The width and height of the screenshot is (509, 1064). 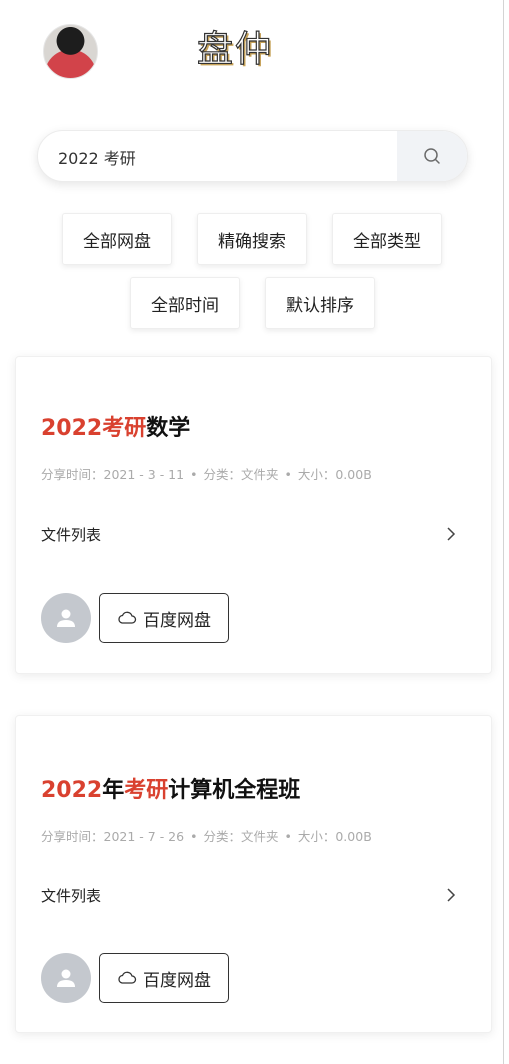 What do you see at coordinates (117, 239) in the screenshot?
I see `filter-all-drives: 全部网盘` at bounding box center [117, 239].